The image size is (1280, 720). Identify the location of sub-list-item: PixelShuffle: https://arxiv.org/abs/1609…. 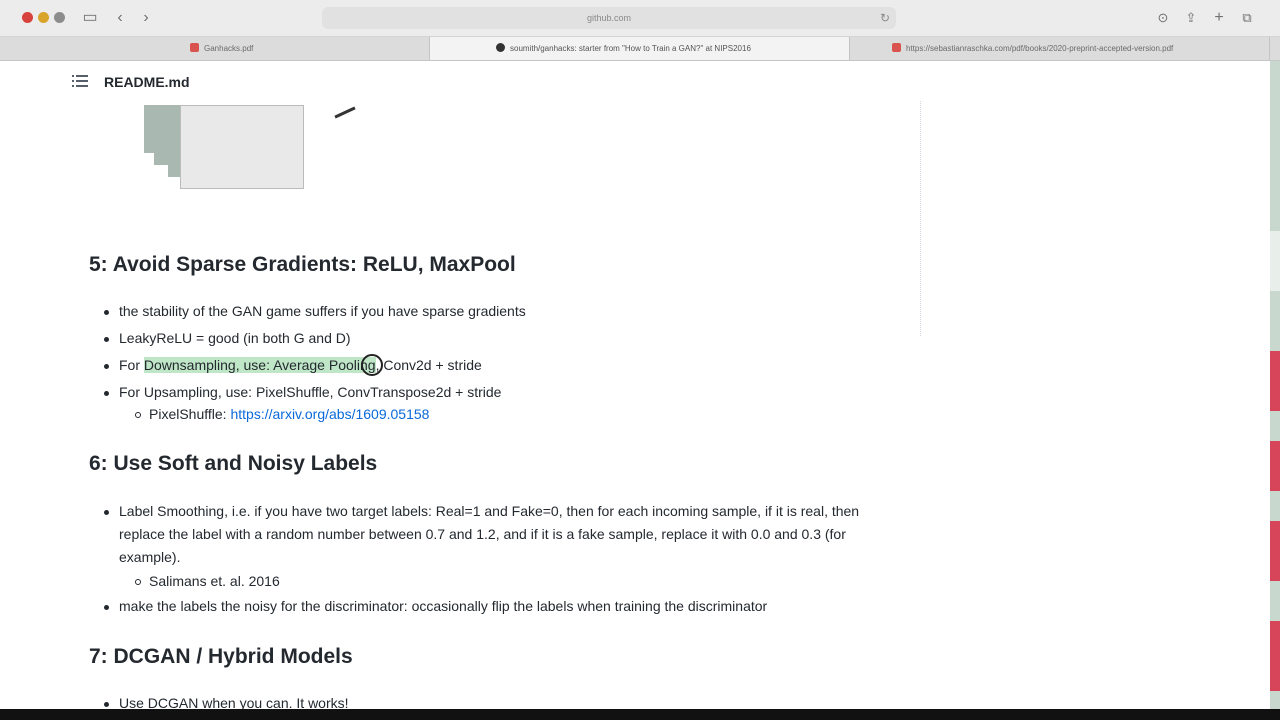
(514, 414).